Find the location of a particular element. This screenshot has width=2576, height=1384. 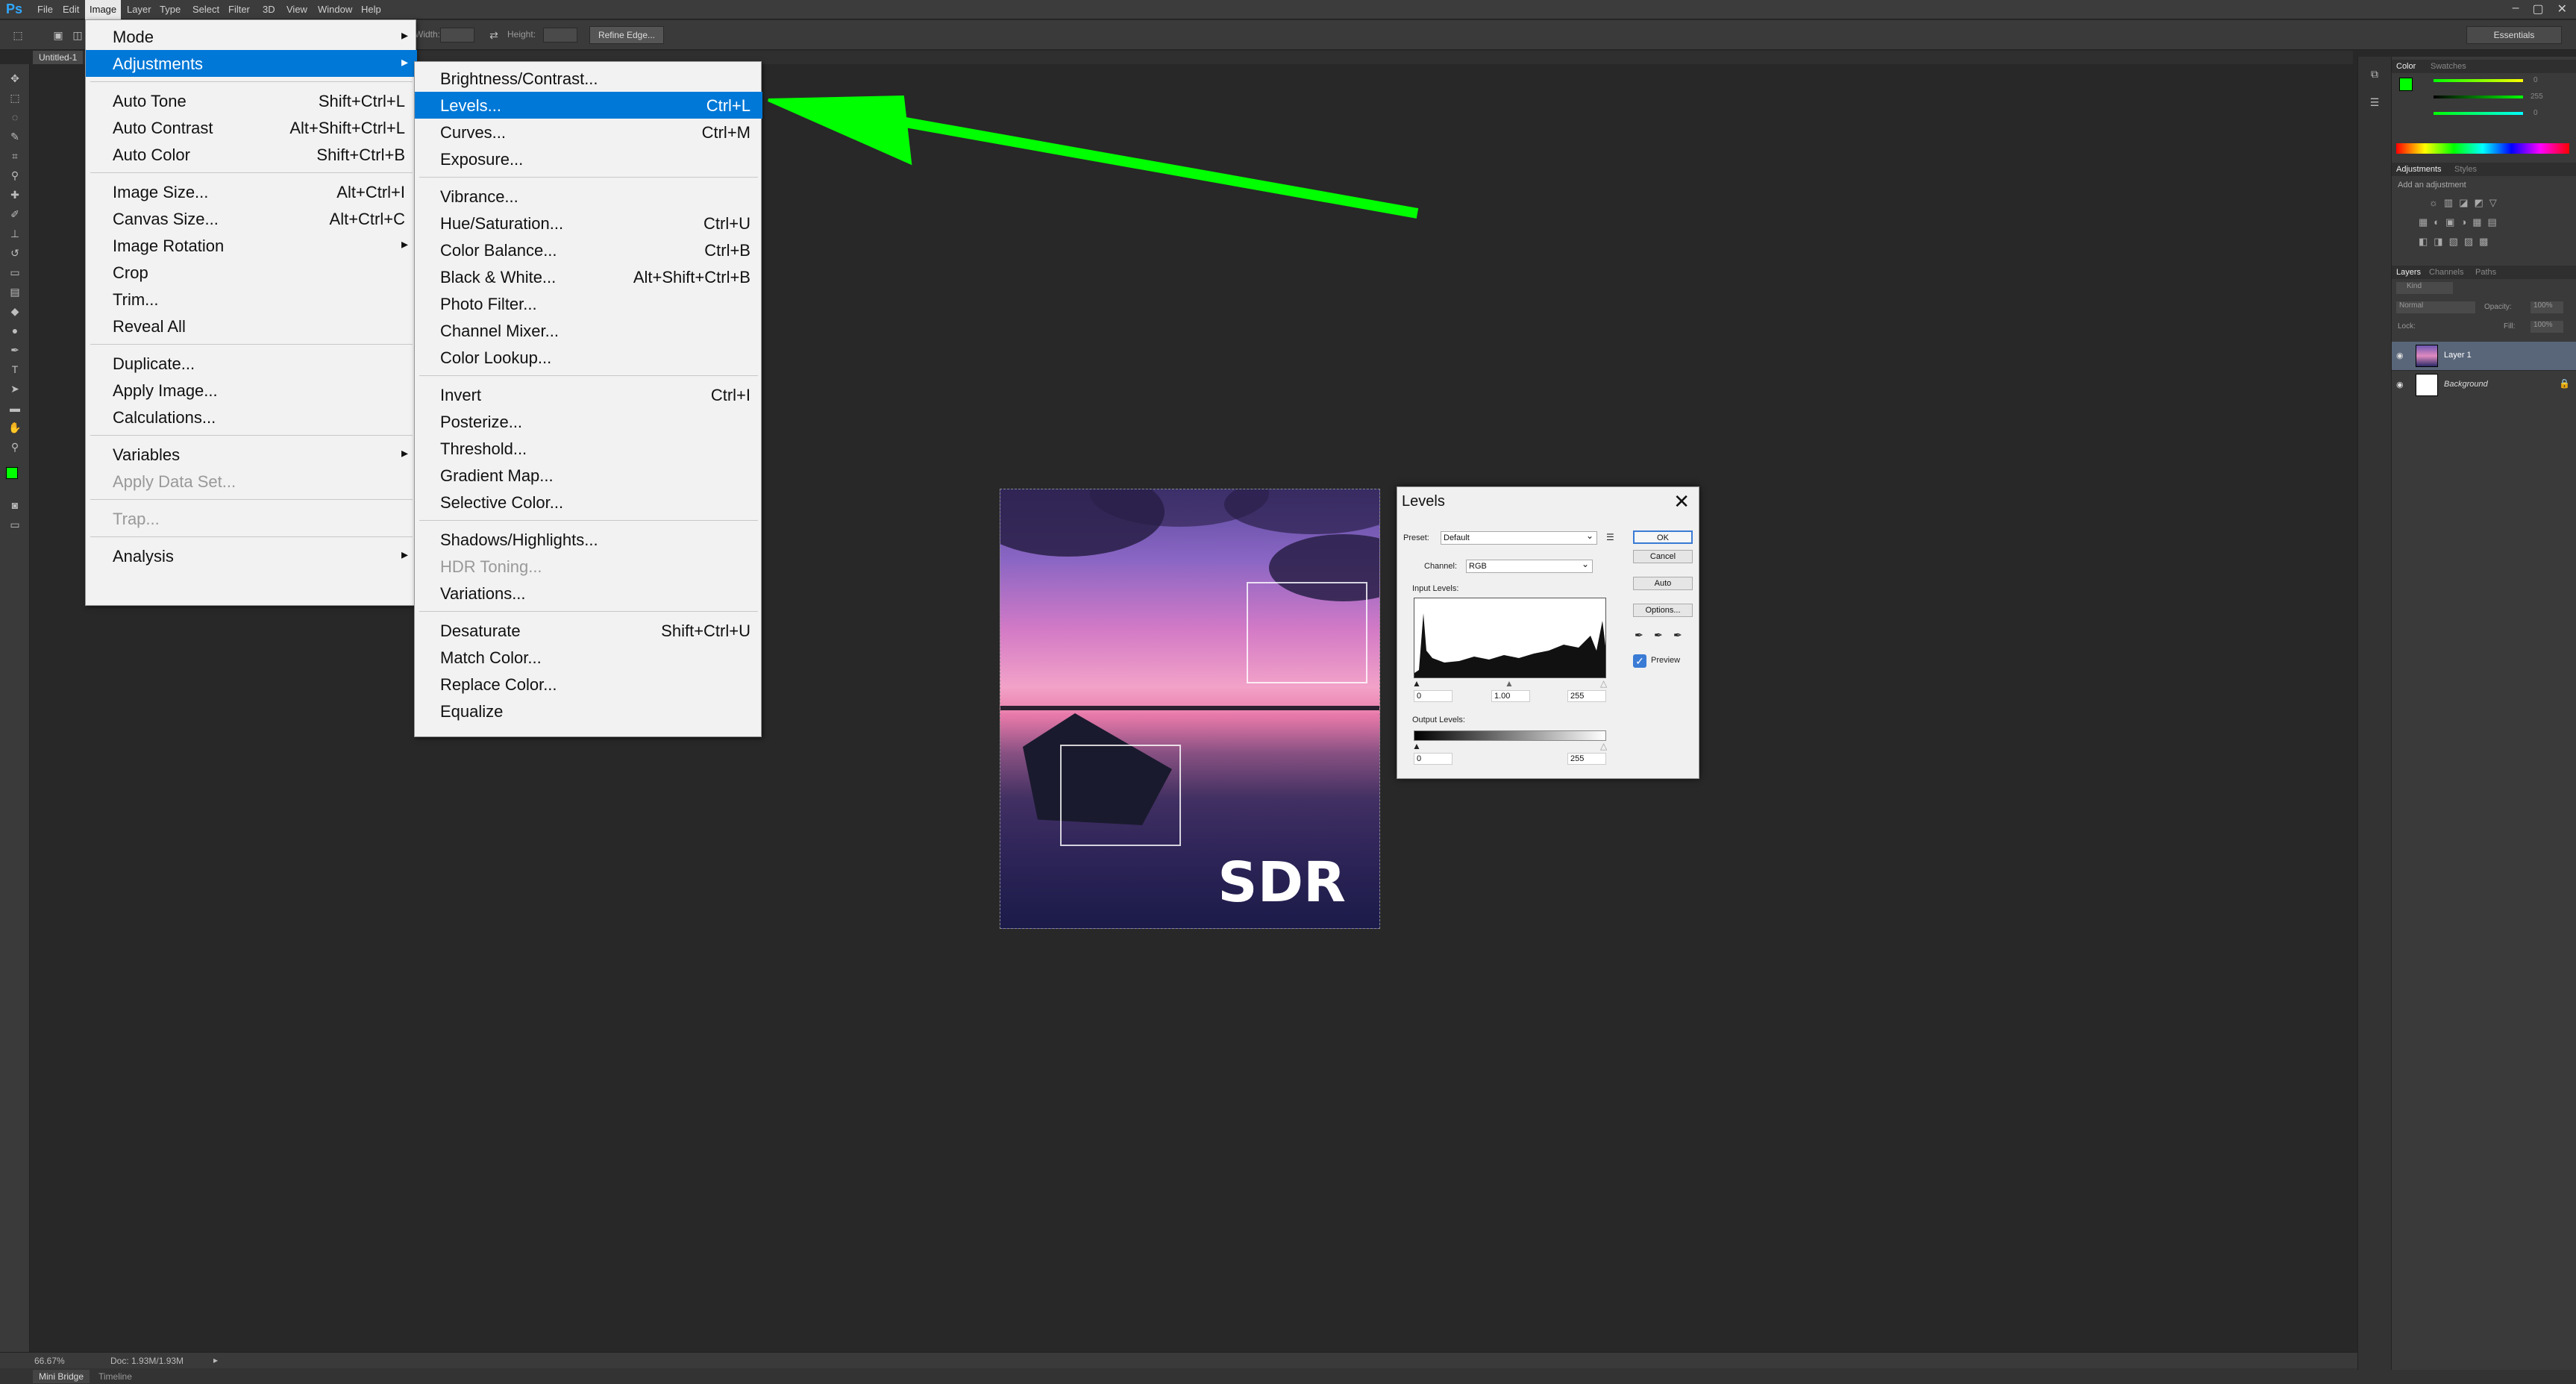

close-window-icon: ✕ is located at coordinates (2562, 8).